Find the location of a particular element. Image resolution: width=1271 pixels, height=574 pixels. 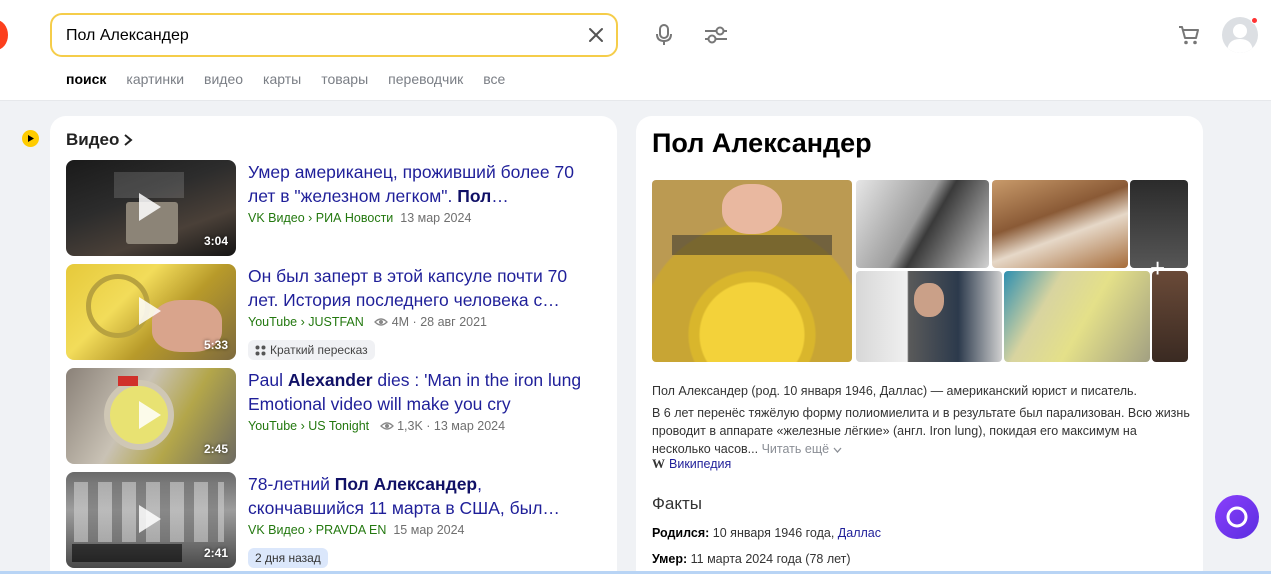

video-title-highlight: Пол Александер is located at coordinates (406, 484).